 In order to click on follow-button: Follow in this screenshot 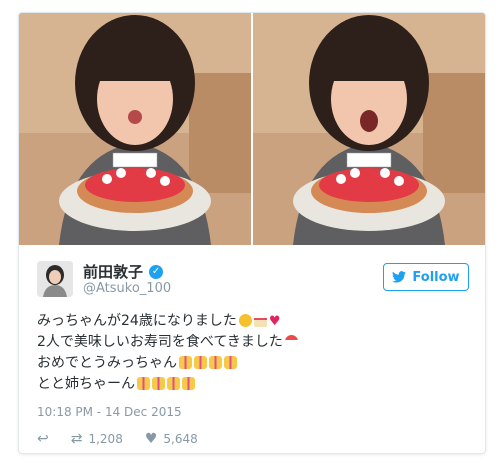, I will do `click(426, 277)`.